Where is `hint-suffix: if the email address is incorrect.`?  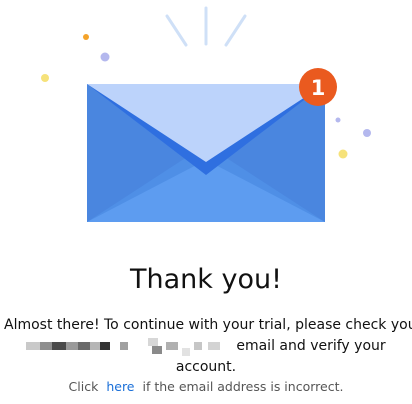
hint-suffix: if the email address is incorrect. is located at coordinates (243, 386).